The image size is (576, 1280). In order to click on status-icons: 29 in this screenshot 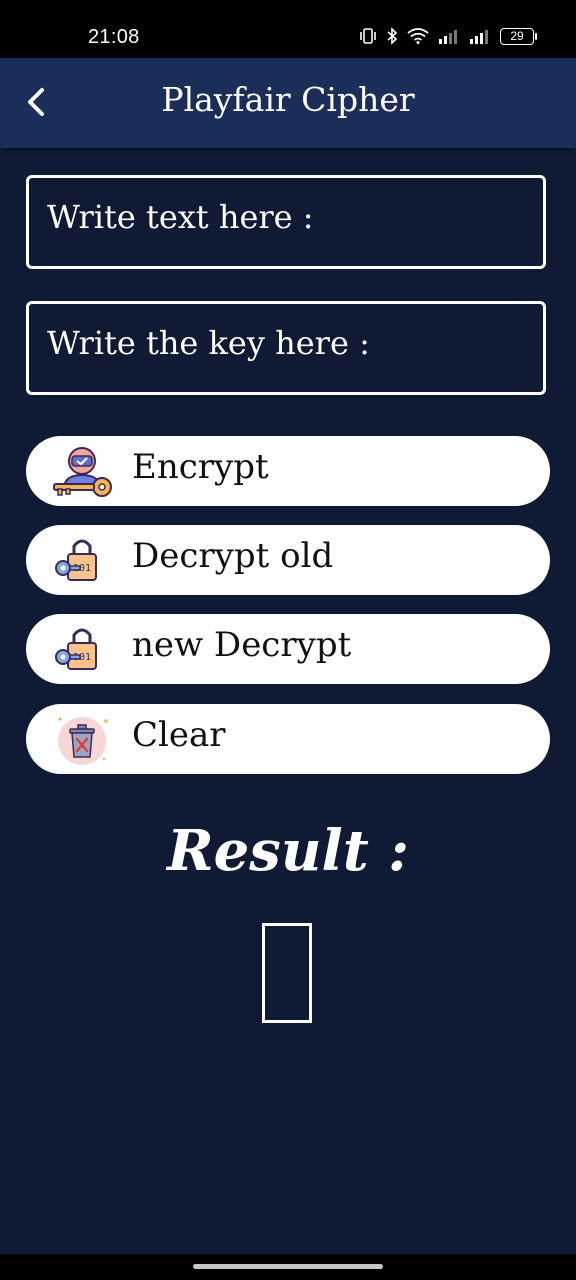, I will do `click(448, 36)`.